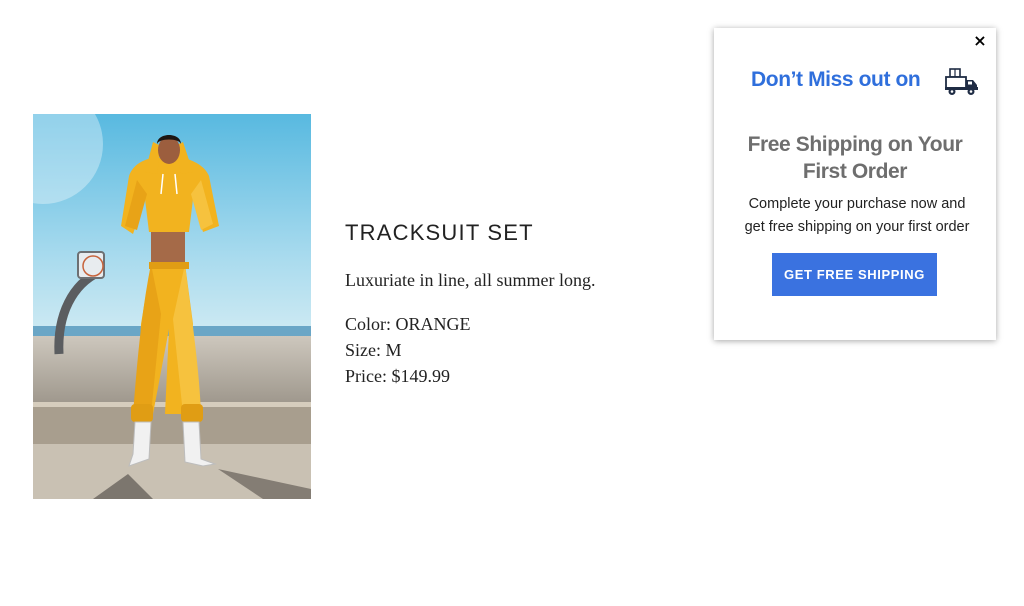 The image size is (1024, 606). Describe the element at coordinates (373, 350) in the screenshot. I see `product-size: Size: M` at that location.